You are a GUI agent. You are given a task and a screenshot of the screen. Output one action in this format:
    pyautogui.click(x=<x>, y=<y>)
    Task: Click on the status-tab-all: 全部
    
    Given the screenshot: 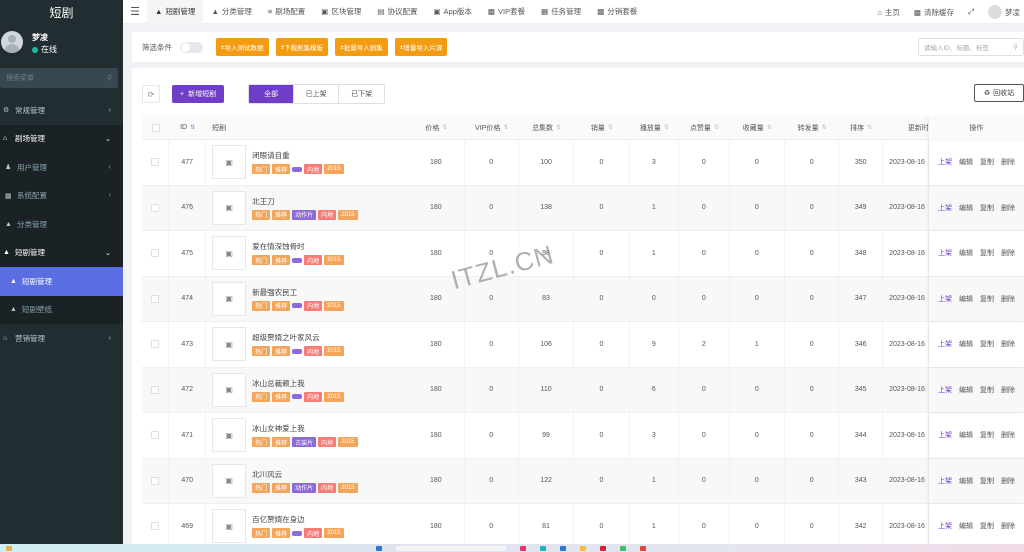 What is the action you would take?
    pyautogui.click(x=272, y=94)
    